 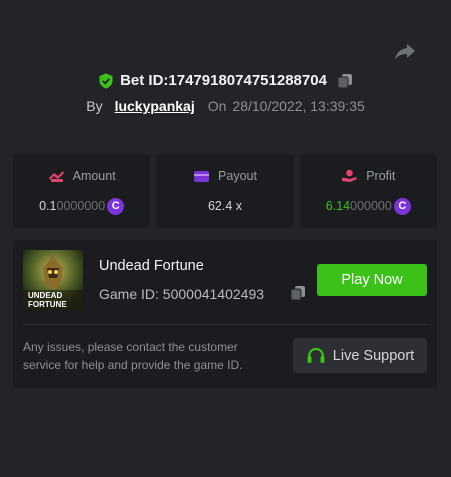 I want to click on payout-stat: Payout 62.4 x, so click(x=225, y=191).